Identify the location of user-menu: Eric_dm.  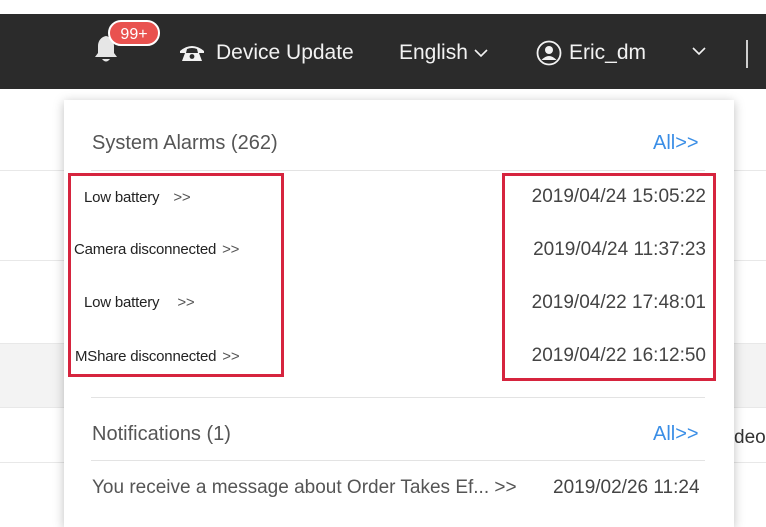
(591, 53).